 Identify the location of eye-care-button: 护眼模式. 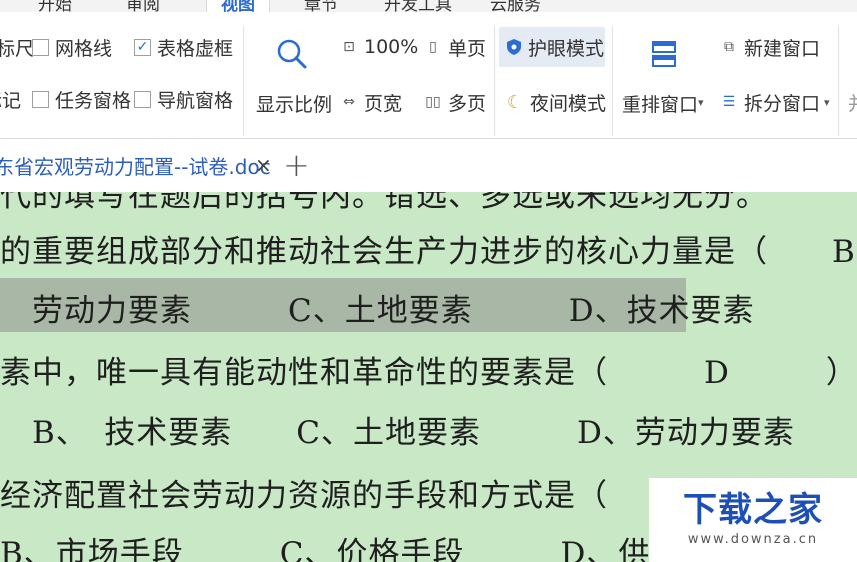
(555, 47).